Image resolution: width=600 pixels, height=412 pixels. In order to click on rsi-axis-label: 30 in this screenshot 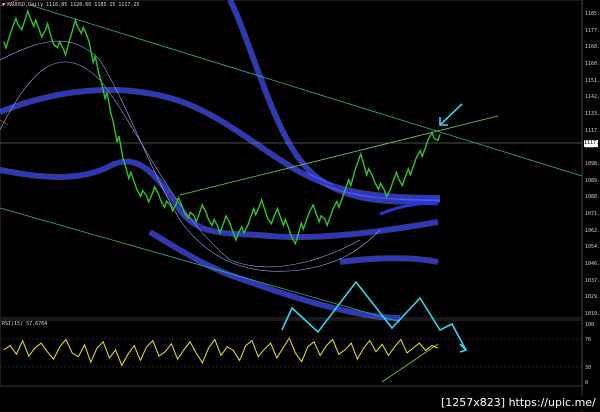, I will do `click(588, 368)`.